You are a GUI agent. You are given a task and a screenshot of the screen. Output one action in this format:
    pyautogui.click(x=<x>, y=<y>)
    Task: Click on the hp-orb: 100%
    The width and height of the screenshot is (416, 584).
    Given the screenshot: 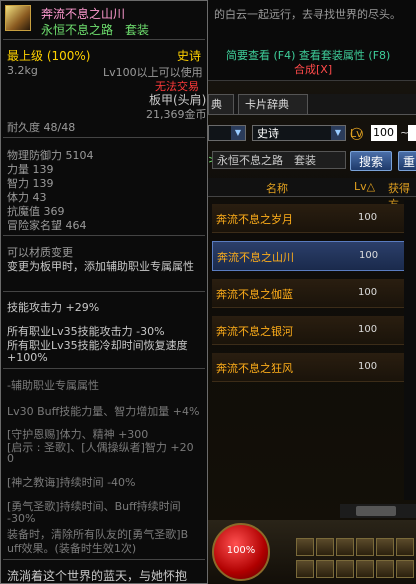 What is the action you would take?
    pyautogui.click(x=241, y=552)
    